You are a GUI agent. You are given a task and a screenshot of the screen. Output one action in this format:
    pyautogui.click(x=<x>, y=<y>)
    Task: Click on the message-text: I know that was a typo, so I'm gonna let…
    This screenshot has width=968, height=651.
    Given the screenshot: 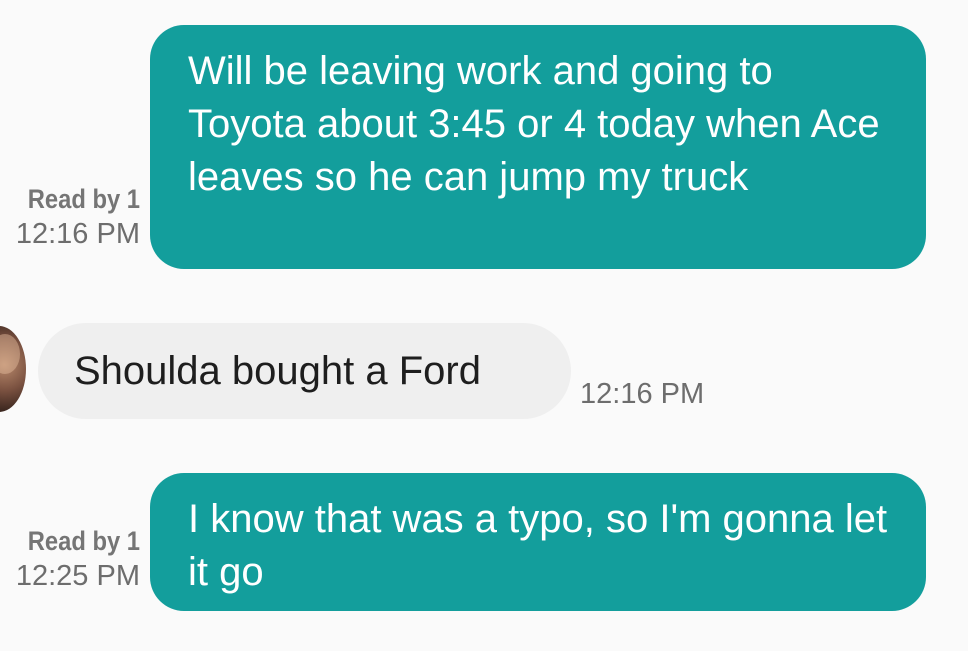 What is the action you would take?
    pyautogui.click(x=538, y=545)
    